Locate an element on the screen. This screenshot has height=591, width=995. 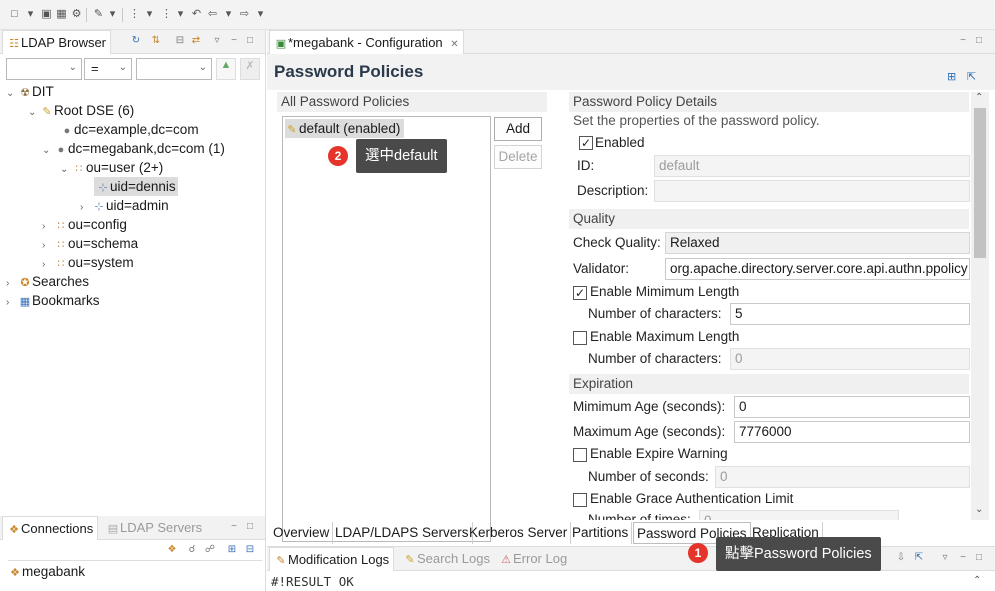
description-field is located at coordinates (812, 191).